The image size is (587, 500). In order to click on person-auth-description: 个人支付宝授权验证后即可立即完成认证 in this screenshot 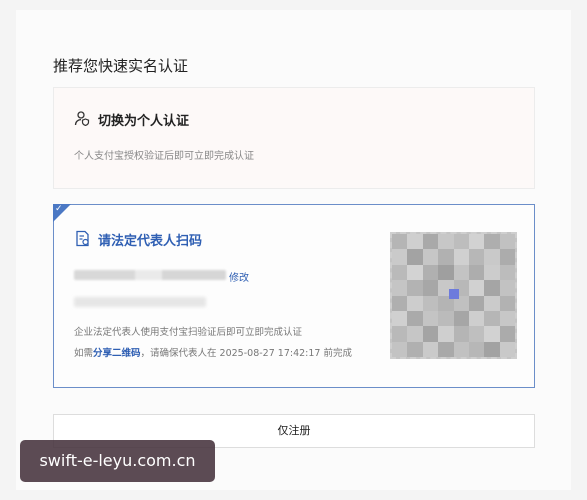, I will do `click(164, 156)`.